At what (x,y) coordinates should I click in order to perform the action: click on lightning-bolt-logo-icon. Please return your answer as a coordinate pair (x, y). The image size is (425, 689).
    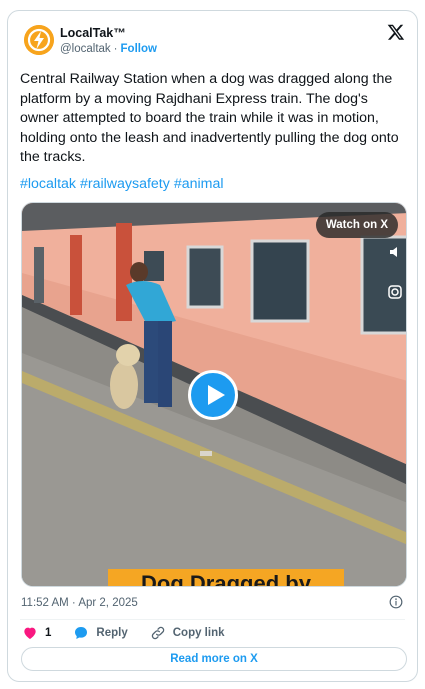
    Looking at the image, I should click on (39, 40).